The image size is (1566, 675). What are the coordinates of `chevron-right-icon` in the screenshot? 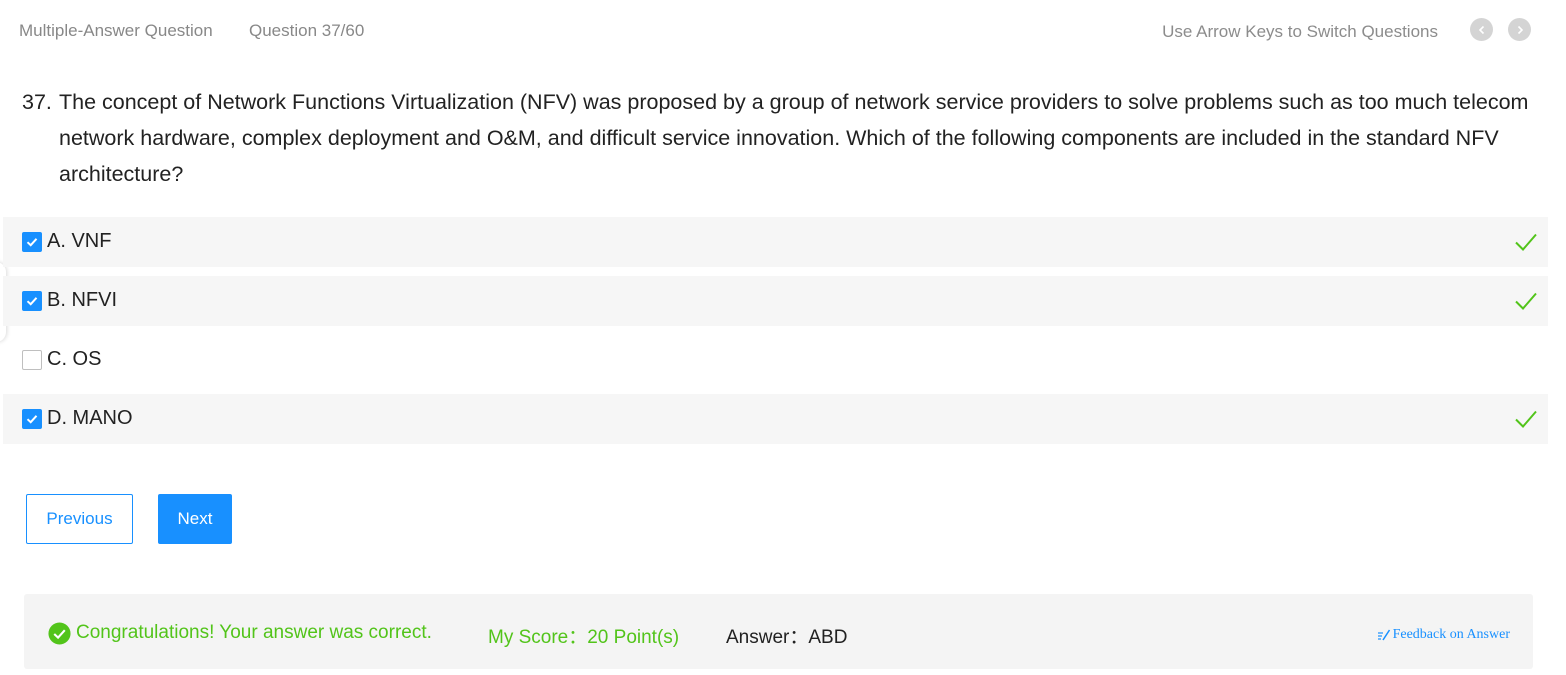 It's located at (1520, 29).